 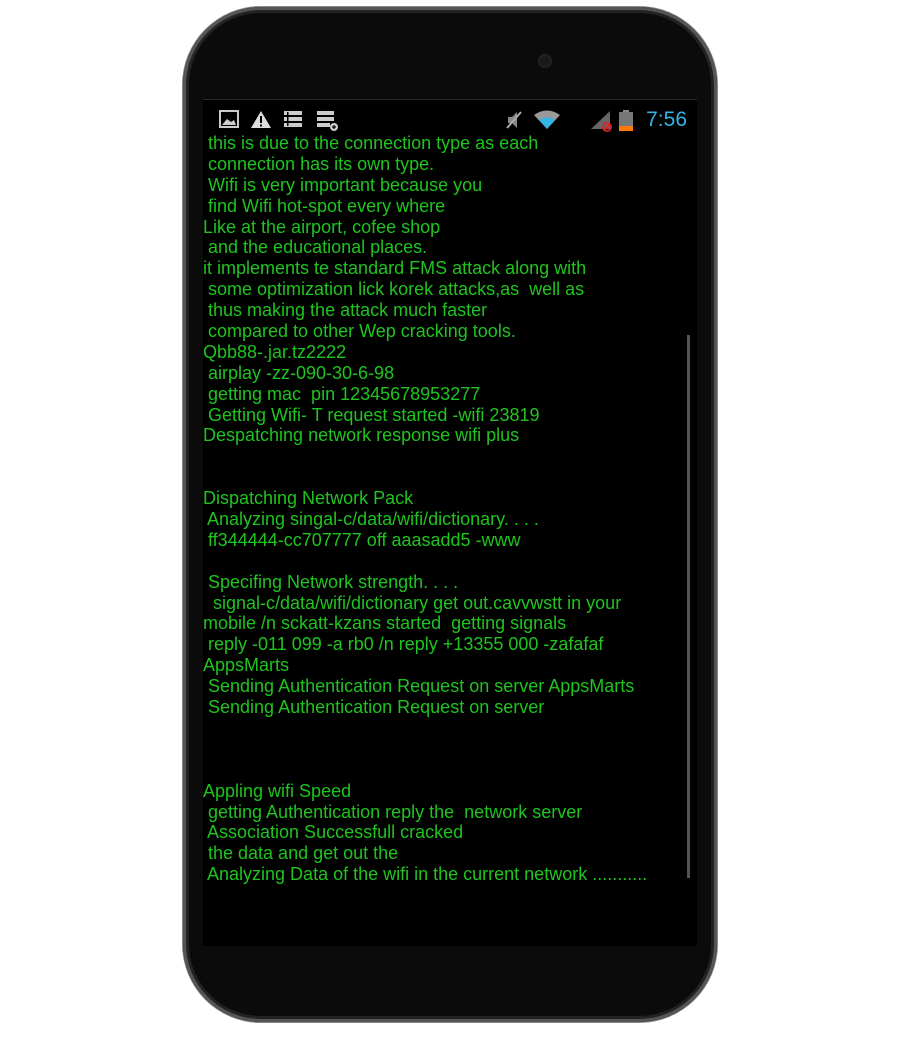 What do you see at coordinates (331, 581) in the screenshot?
I see `log-line: Specifing Network strength. . . .` at bounding box center [331, 581].